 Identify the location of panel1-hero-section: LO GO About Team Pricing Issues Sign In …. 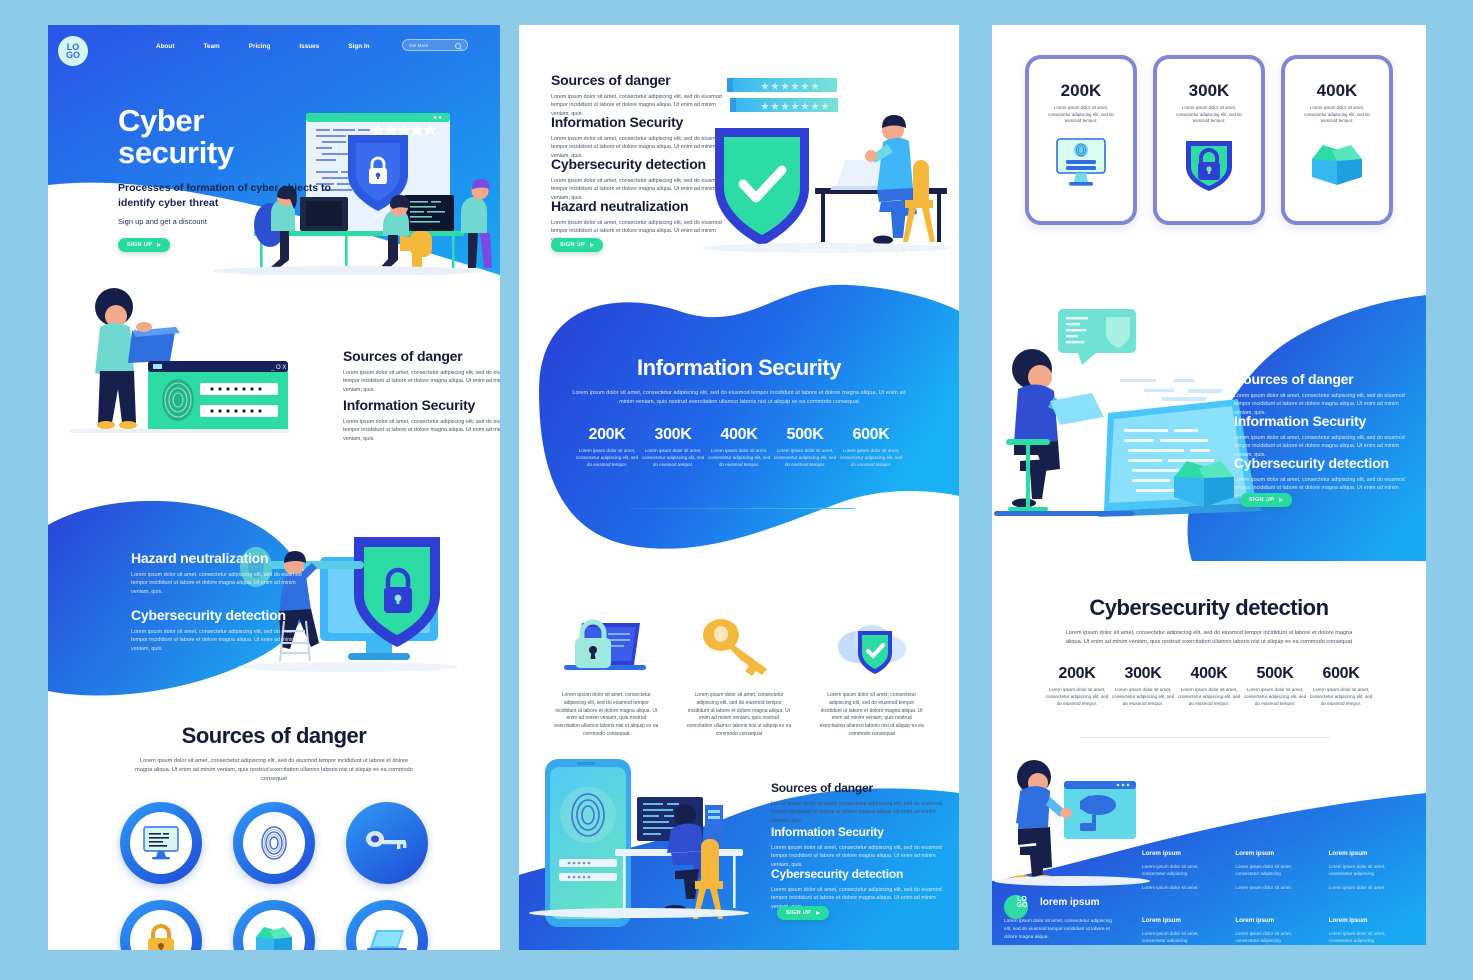
(274, 150).